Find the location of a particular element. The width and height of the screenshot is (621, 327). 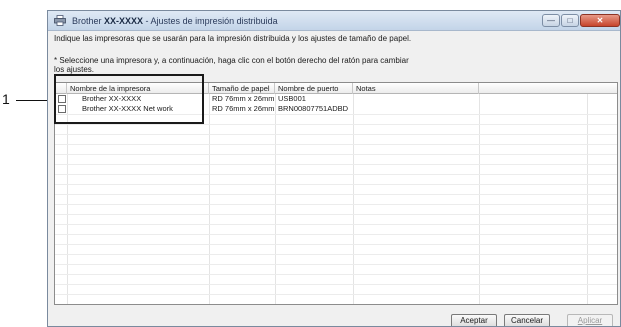

close-icon: ✕ is located at coordinates (600, 20).